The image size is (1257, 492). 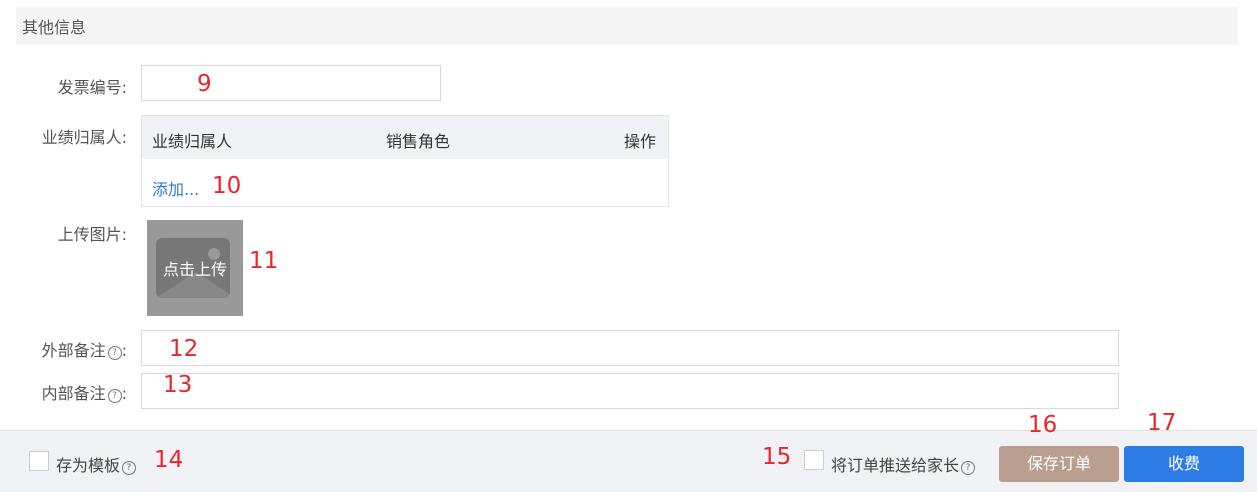 I want to click on col-performance-owner: 业绩归属人, so click(x=192, y=141).